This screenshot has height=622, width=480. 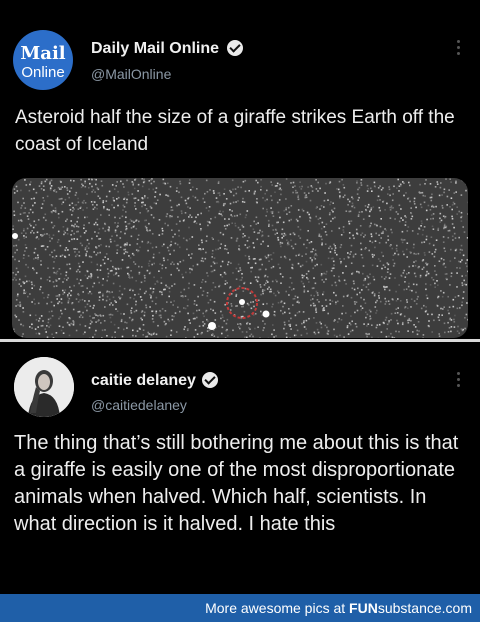 What do you see at coordinates (363, 608) in the screenshot?
I see `footer-brand-fun: FUN` at bounding box center [363, 608].